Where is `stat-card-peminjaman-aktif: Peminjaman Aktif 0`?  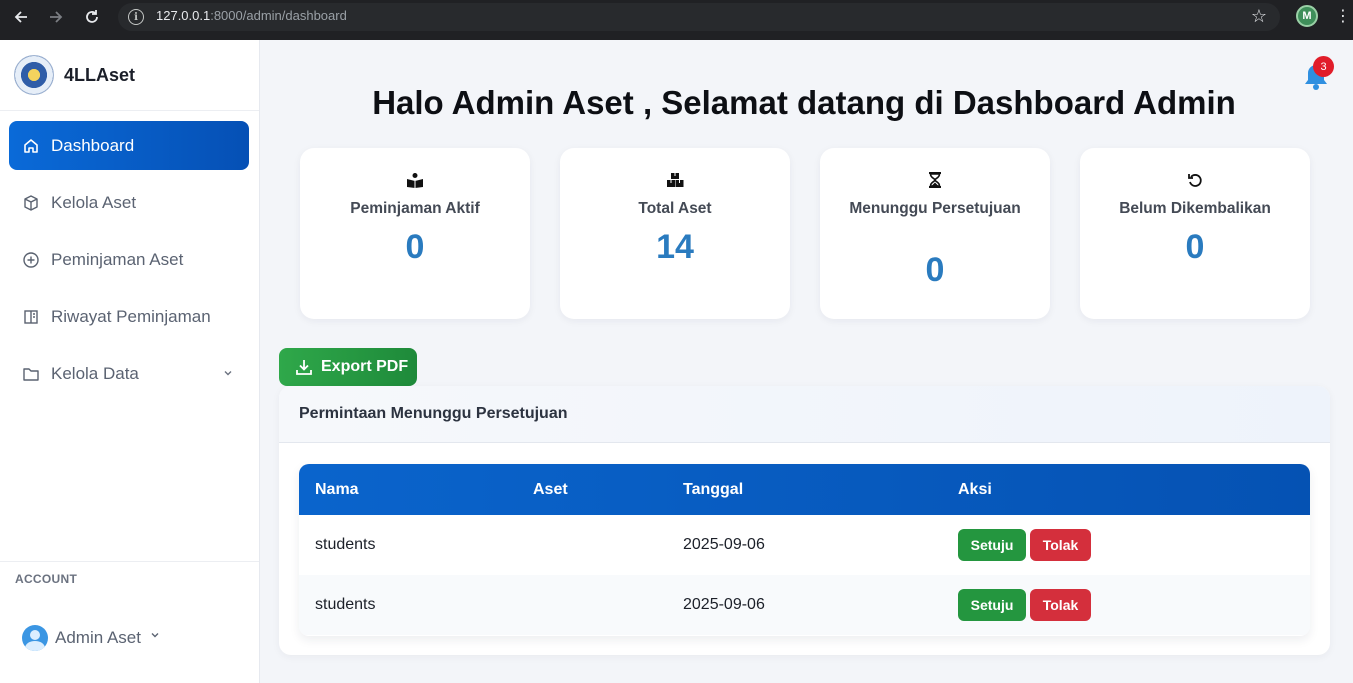
stat-card-peminjaman-aktif: Peminjaman Aktif 0 is located at coordinates (415, 233).